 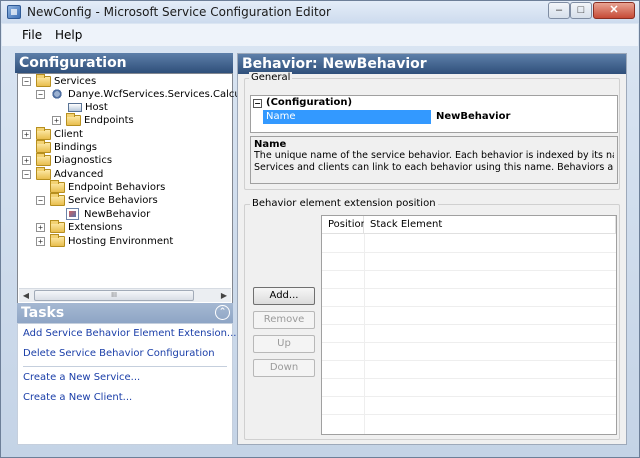 What do you see at coordinates (95, 227) in the screenshot?
I see `tree-item-label: Extensions` at bounding box center [95, 227].